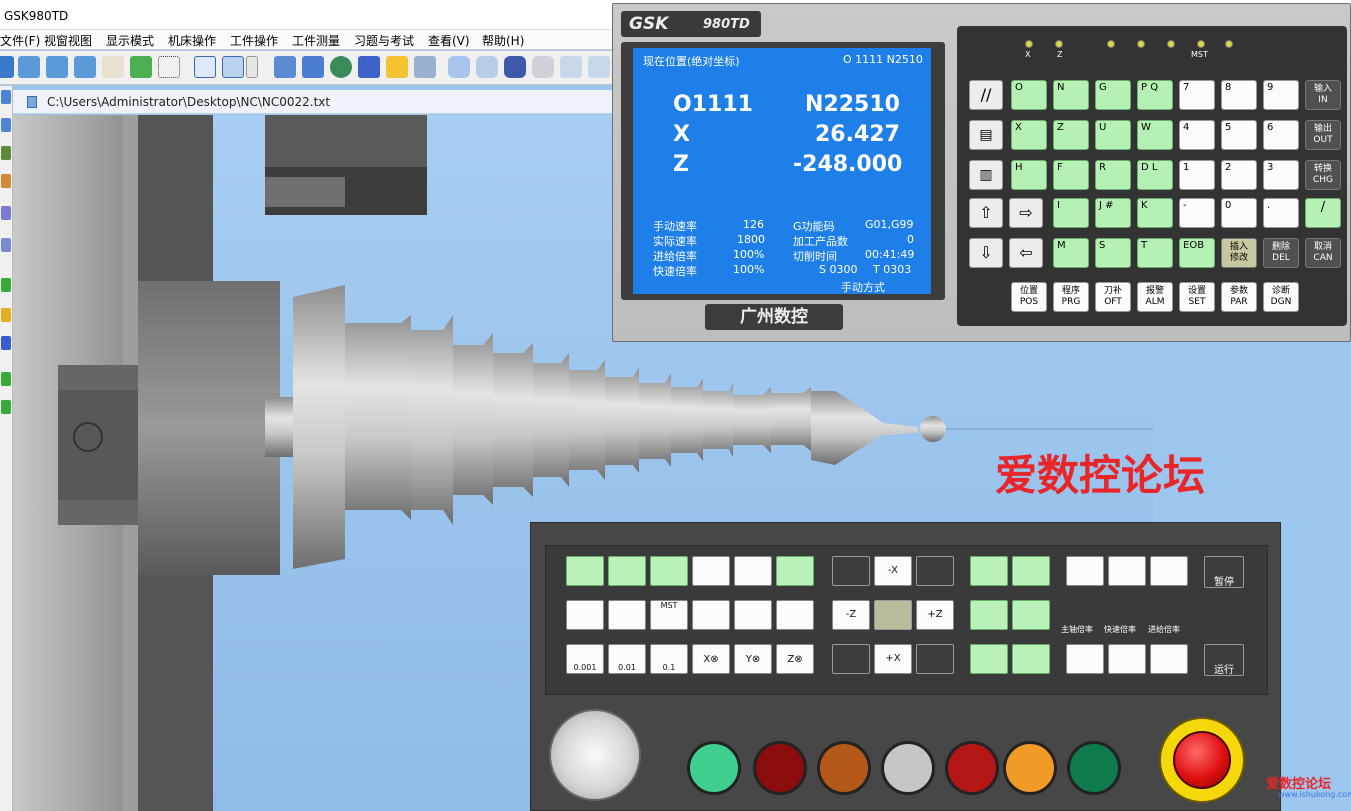 The height and width of the screenshot is (811, 1351). What do you see at coordinates (1224, 572) in the screenshot?
I see `feed-hold-button: 暂停` at bounding box center [1224, 572].